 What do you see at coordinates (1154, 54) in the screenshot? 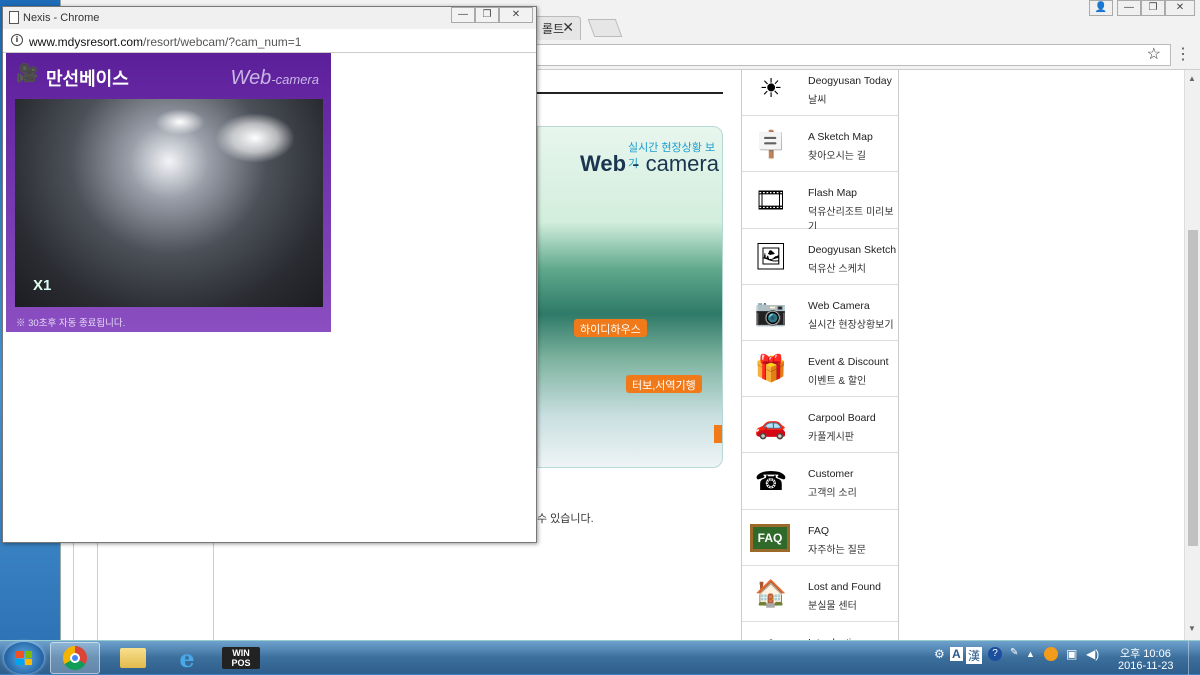
I see `bookmark-star-icon: ☆` at bounding box center [1154, 54].